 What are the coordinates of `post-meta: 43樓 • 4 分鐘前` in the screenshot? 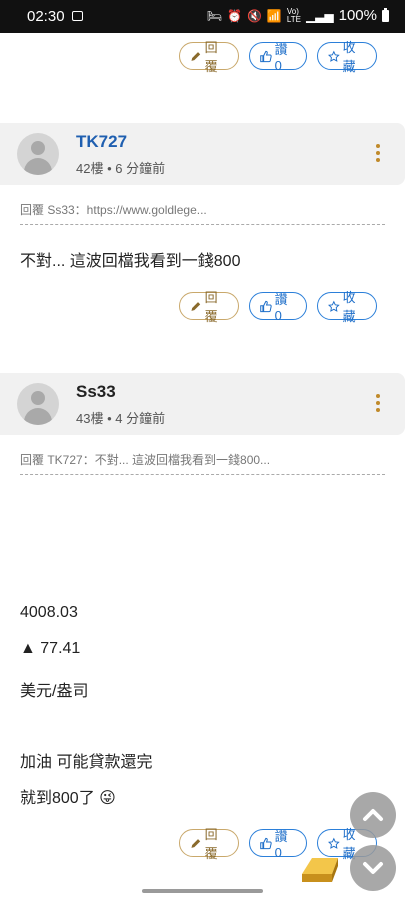 It's located at (121, 418).